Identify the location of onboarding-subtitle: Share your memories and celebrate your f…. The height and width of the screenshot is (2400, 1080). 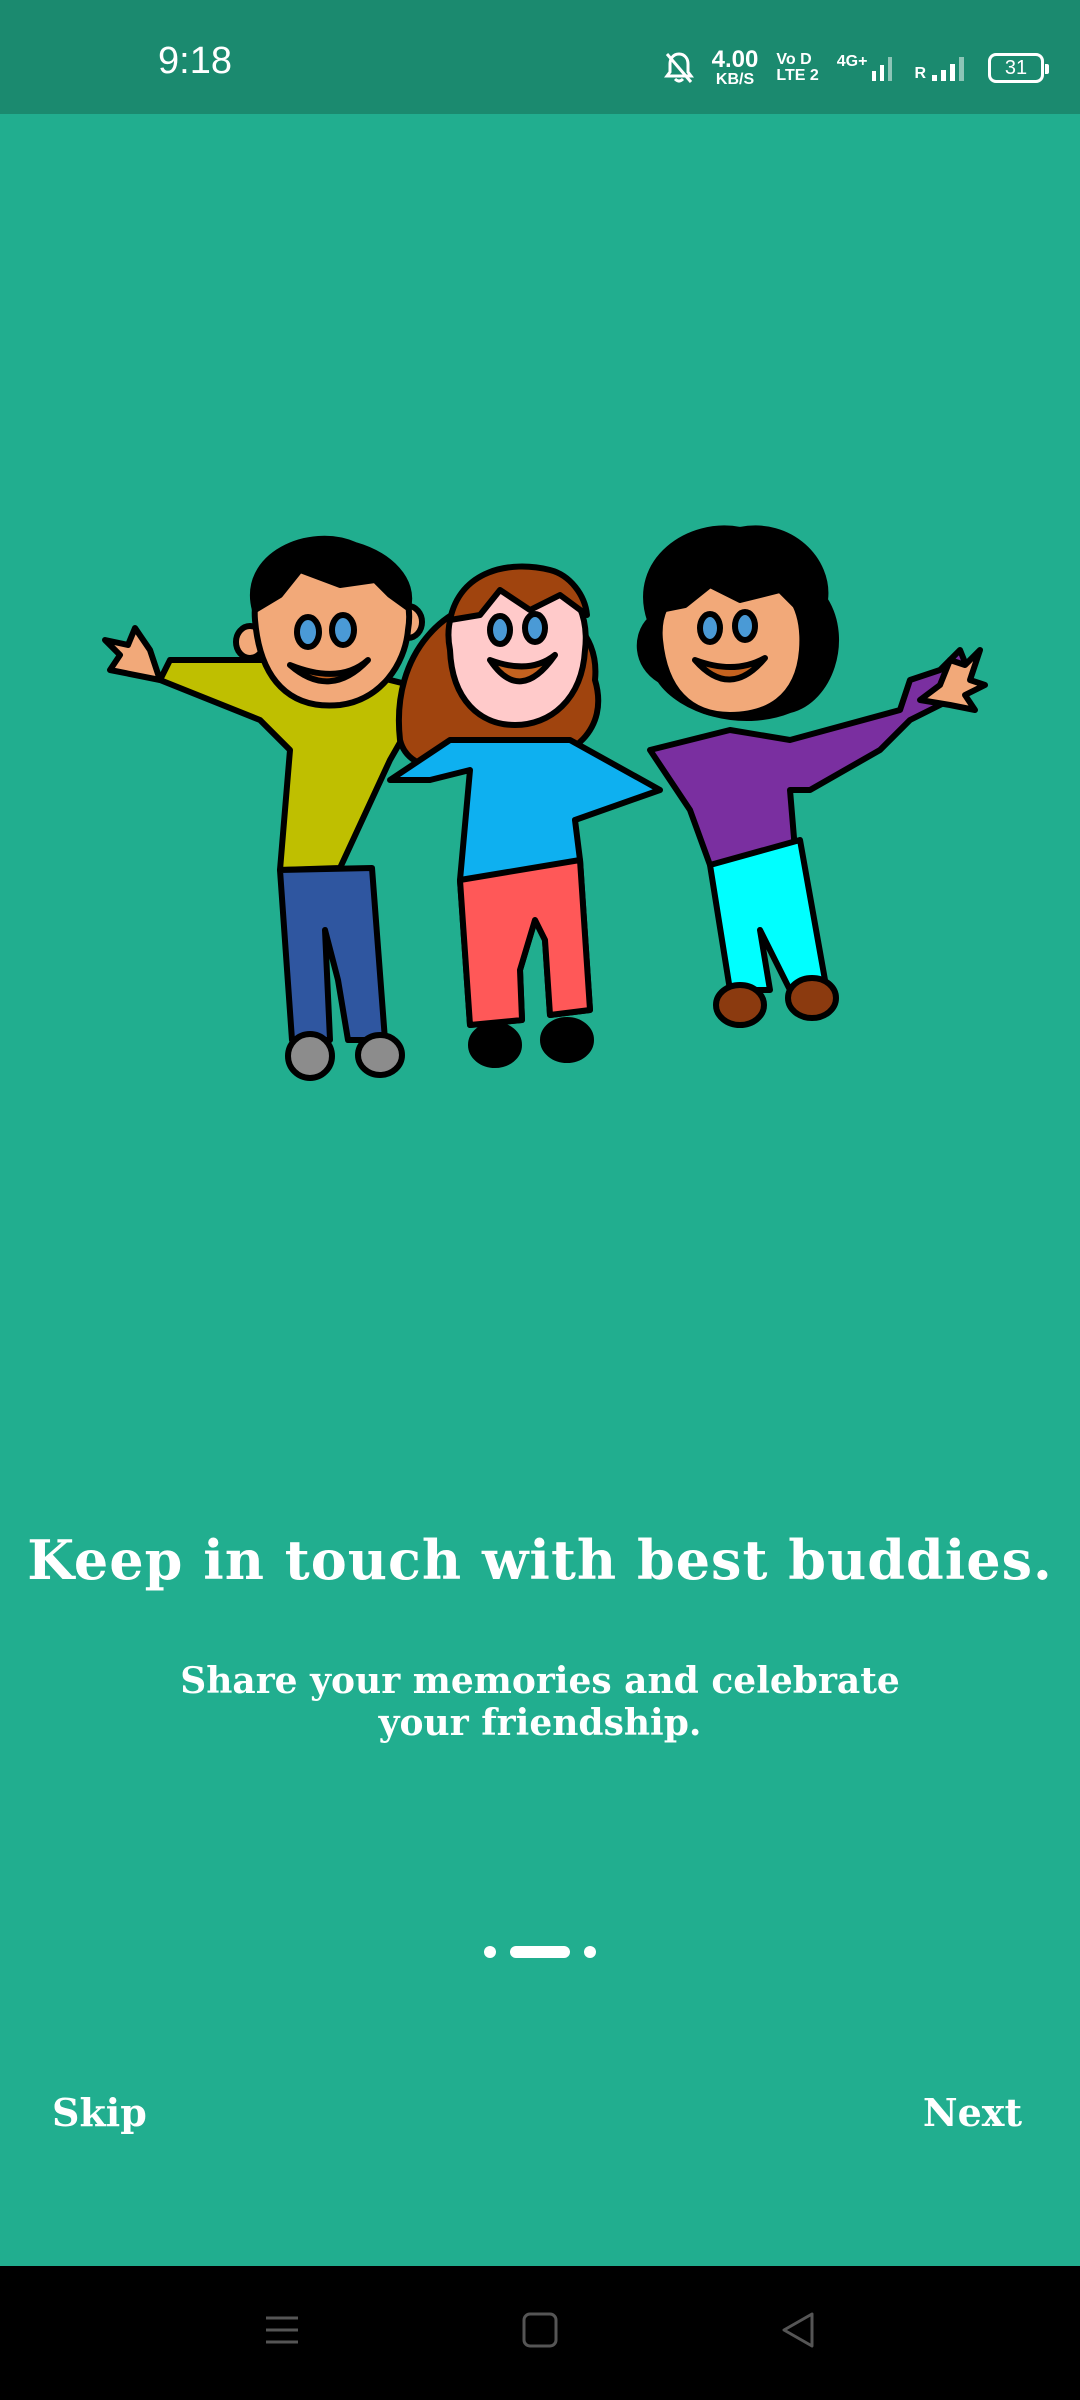
(540, 1702).